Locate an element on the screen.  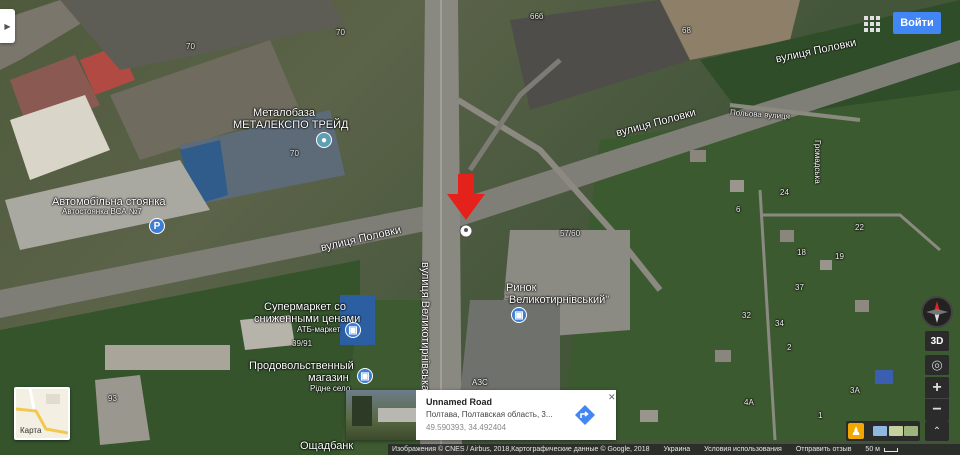
tilt-3d-button: 3D is located at coordinates (937, 341).